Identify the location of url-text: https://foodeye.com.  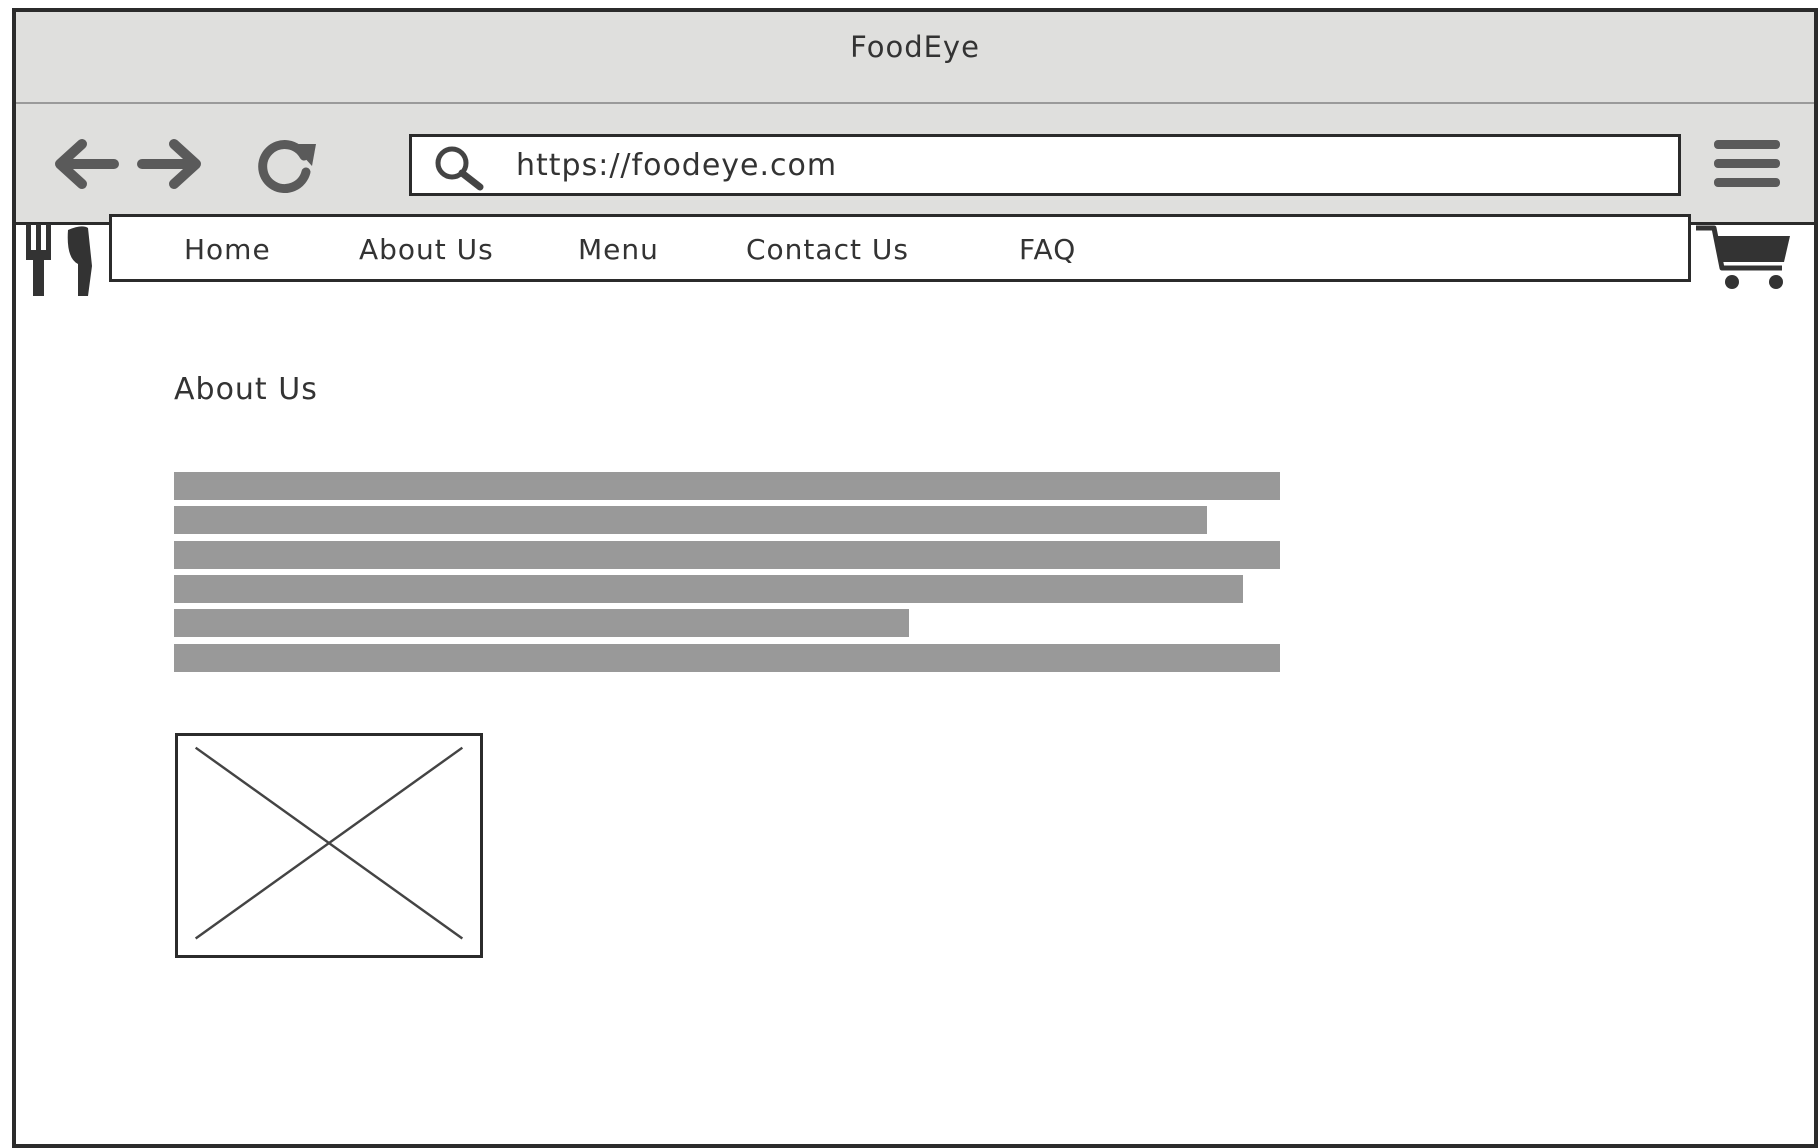
(676, 165).